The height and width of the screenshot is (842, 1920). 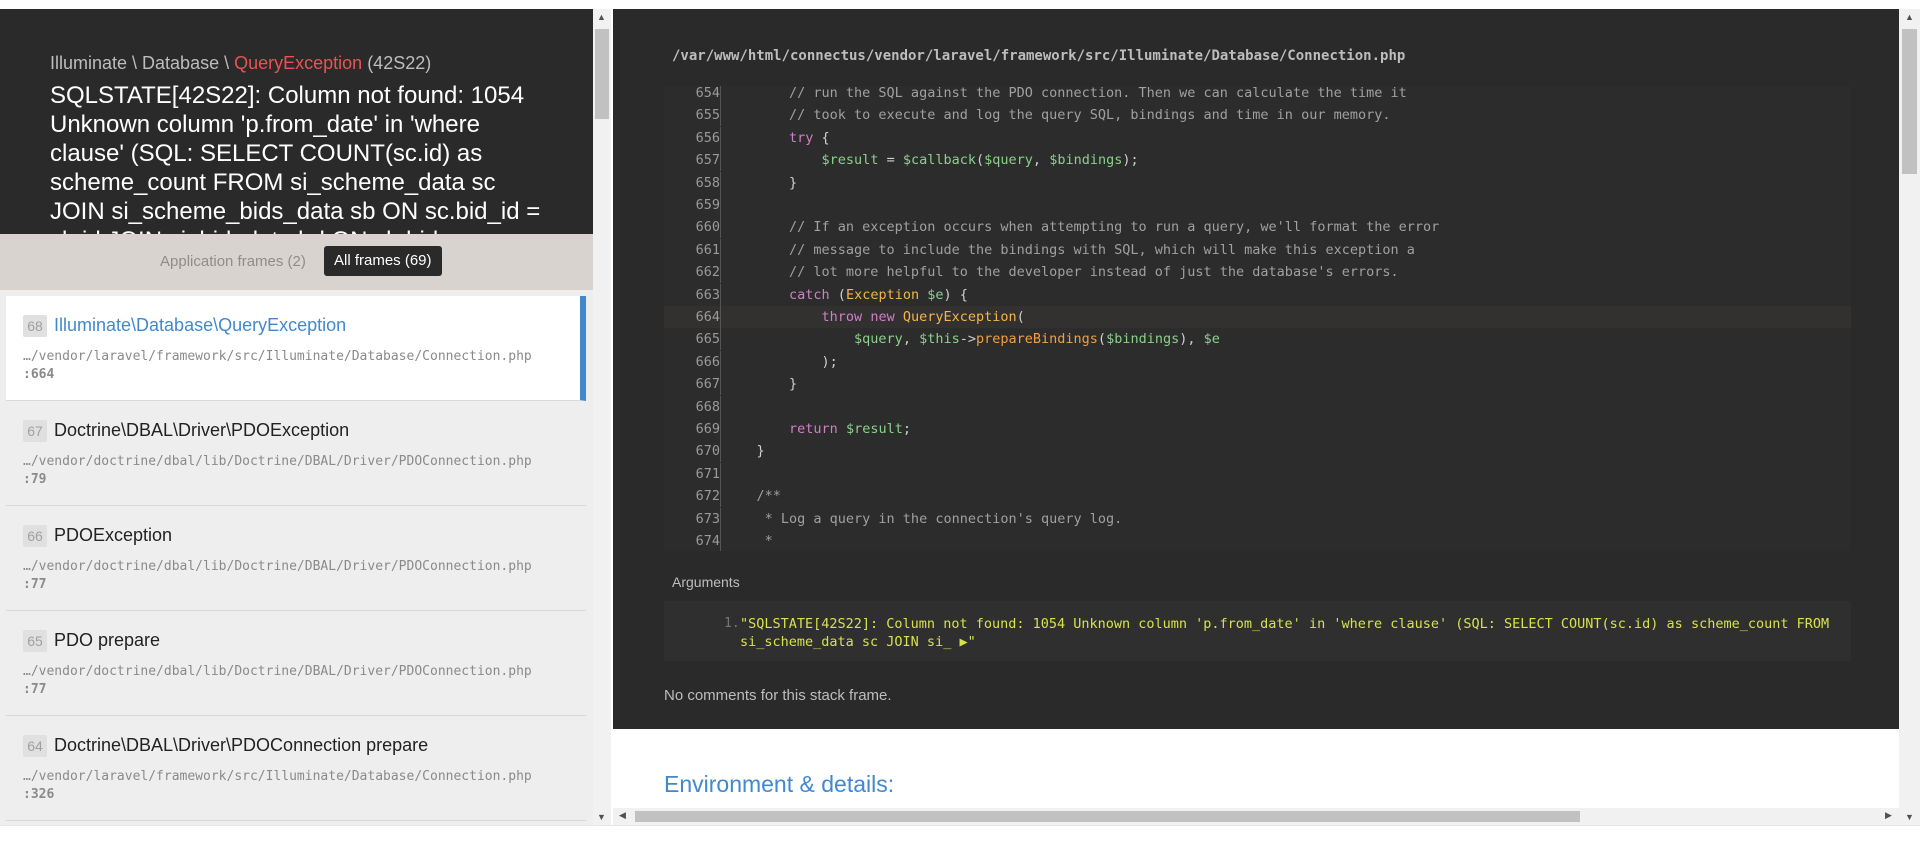 What do you see at coordinates (779, 784) in the screenshot?
I see `environment-title: Environment & details:` at bounding box center [779, 784].